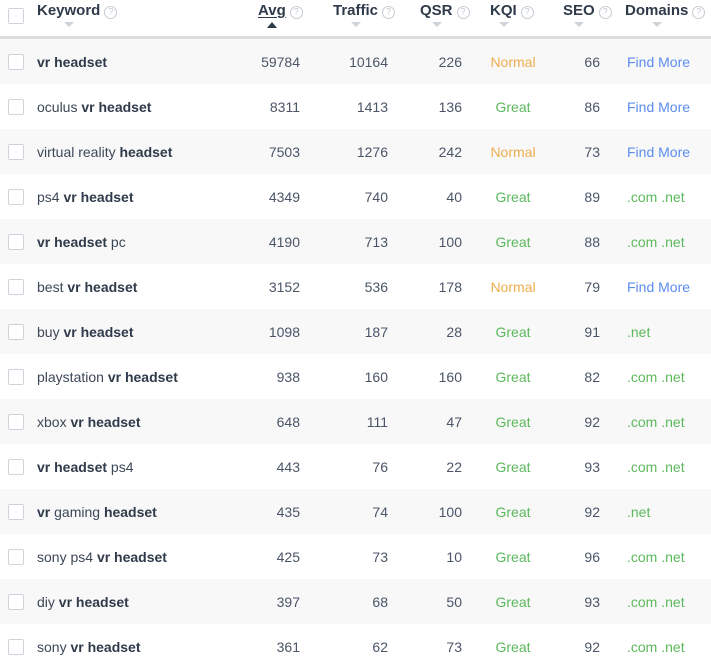  What do you see at coordinates (355, 646) in the screenshot?
I see `table-row: sony vr headset 361 62 73 92 Great .com .net` at bounding box center [355, 646].